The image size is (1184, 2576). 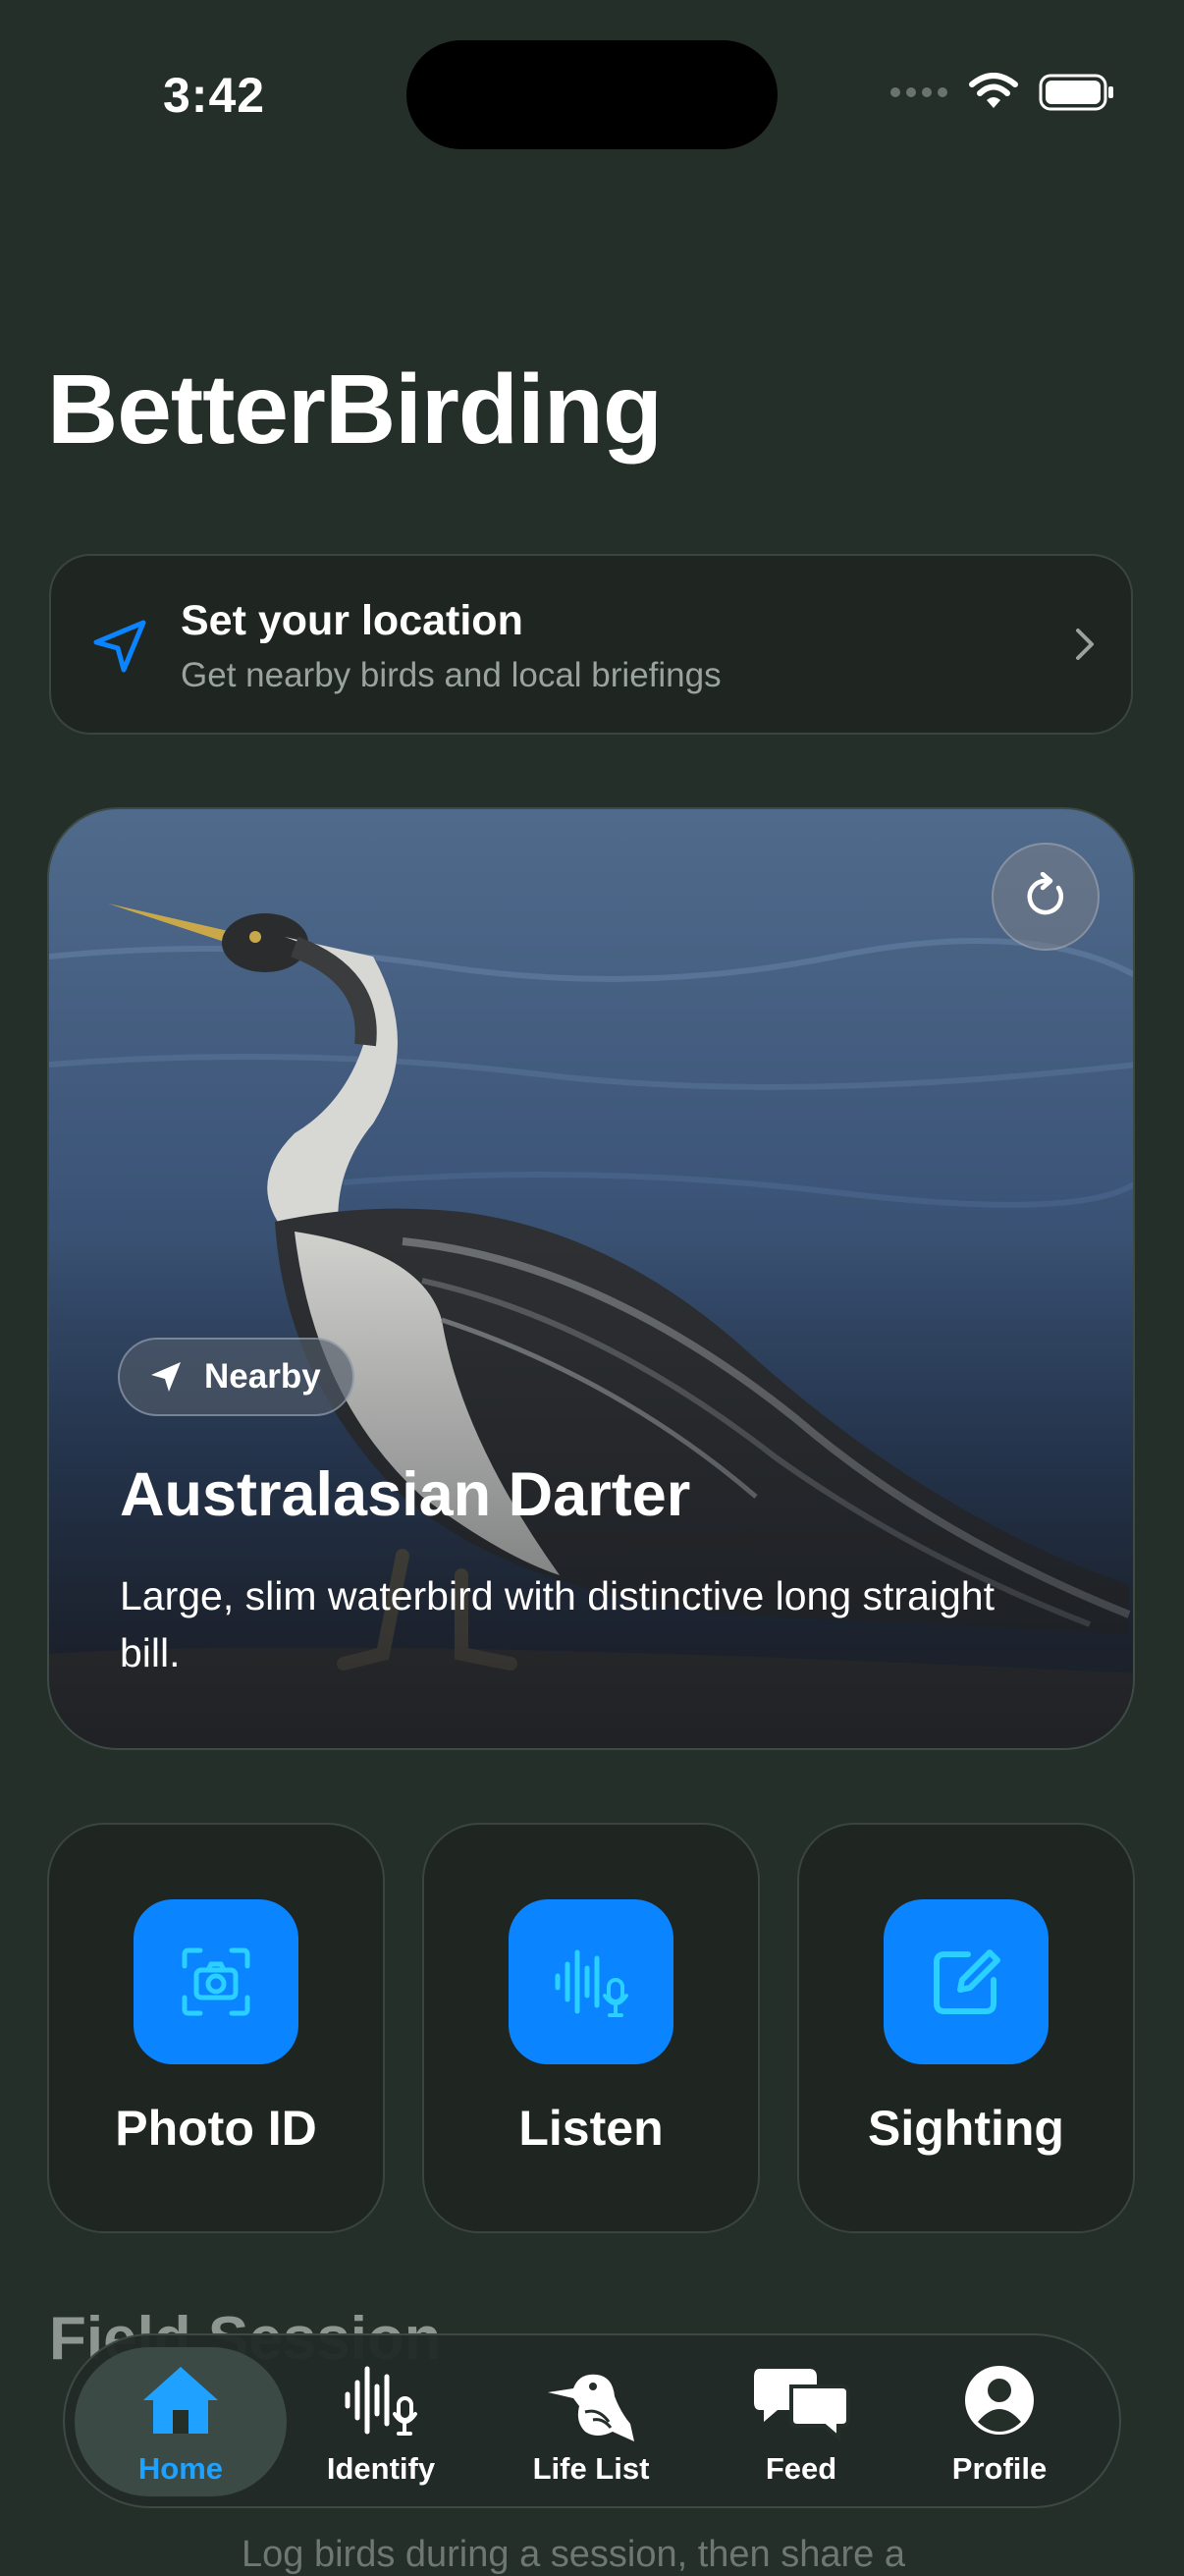 I want to click on person-circle-icon, so click(x=1000, y=2400).